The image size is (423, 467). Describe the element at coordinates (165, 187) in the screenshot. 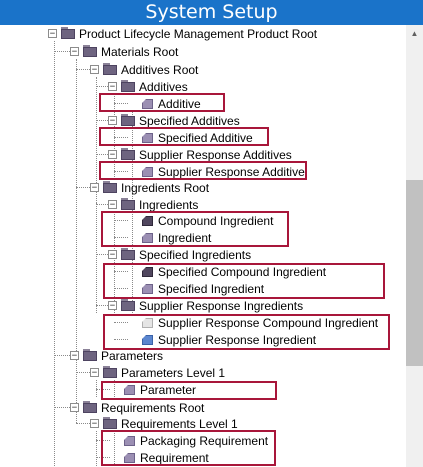

I see `tree-node-label: Ingredients Root` at that location.